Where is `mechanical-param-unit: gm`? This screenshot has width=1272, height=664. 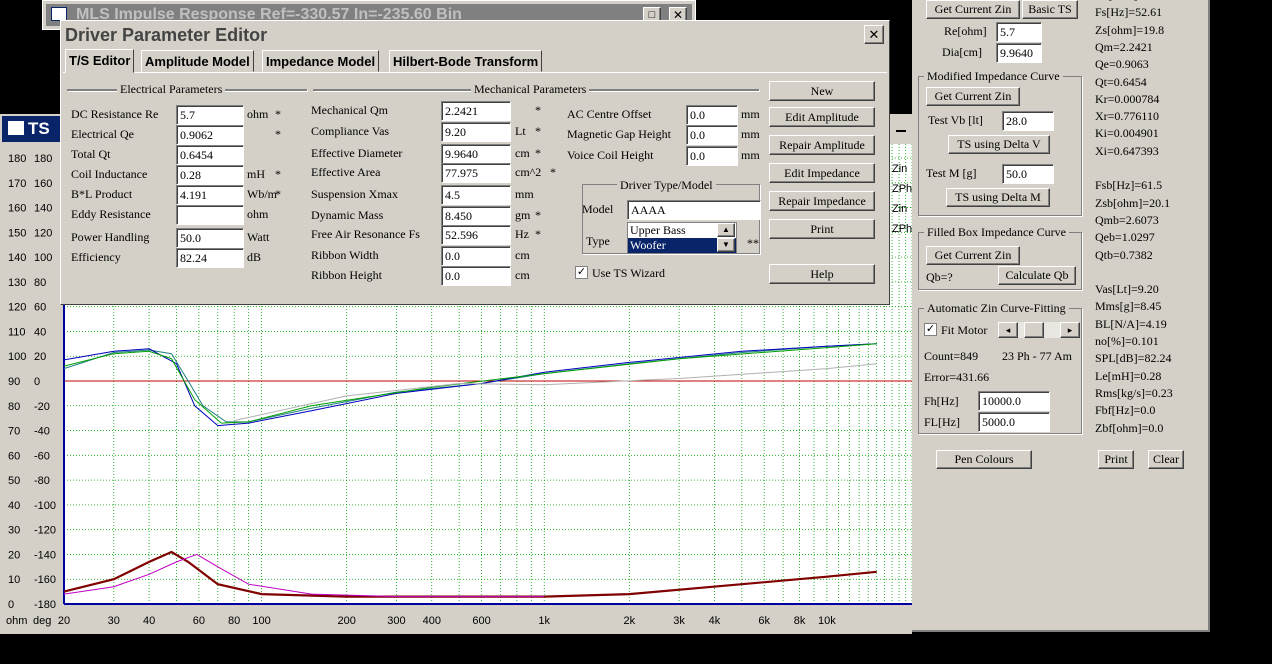 mechanical-param-unit: gm is located at coordinates (523, 215).